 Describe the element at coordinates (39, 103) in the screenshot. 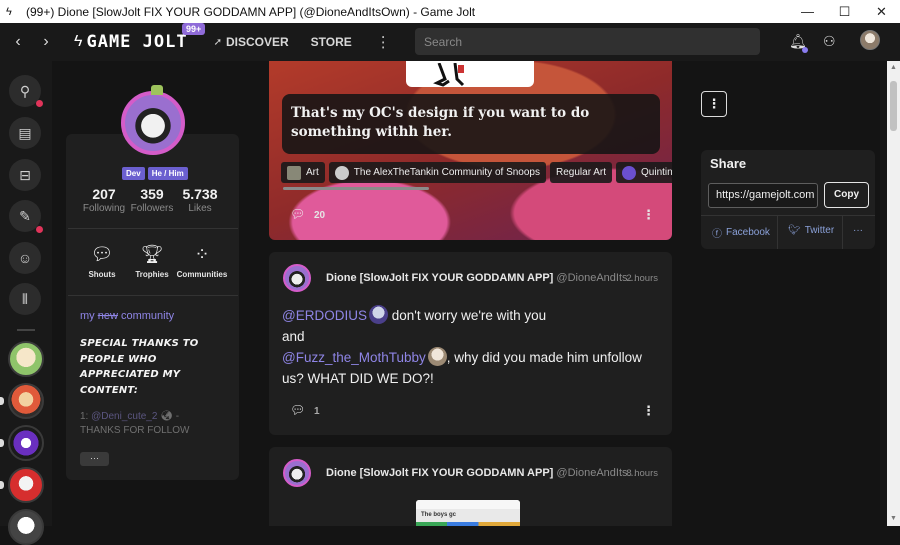

I see `activity-notification-dot` at that location.